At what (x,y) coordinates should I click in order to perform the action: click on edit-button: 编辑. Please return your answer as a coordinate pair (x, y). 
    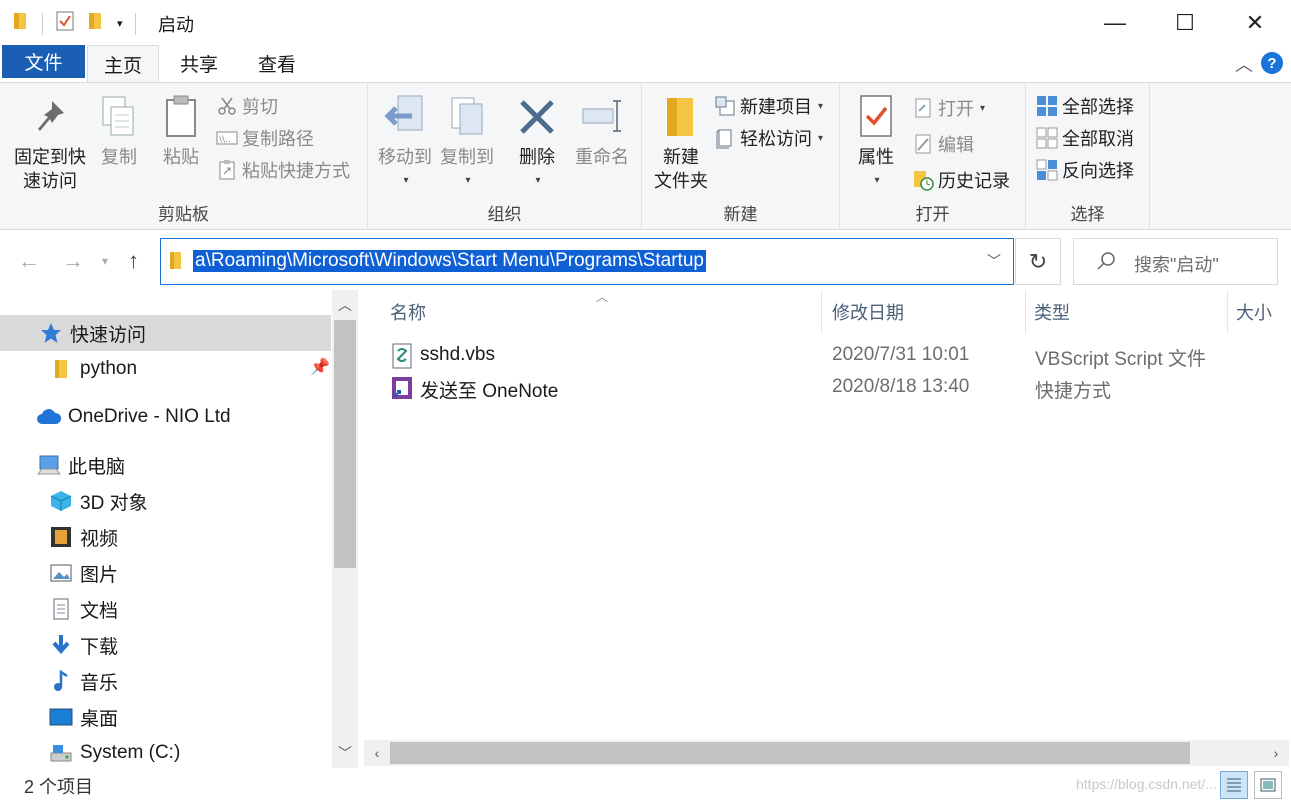
    Looking at the image, I should click on (943, 144).